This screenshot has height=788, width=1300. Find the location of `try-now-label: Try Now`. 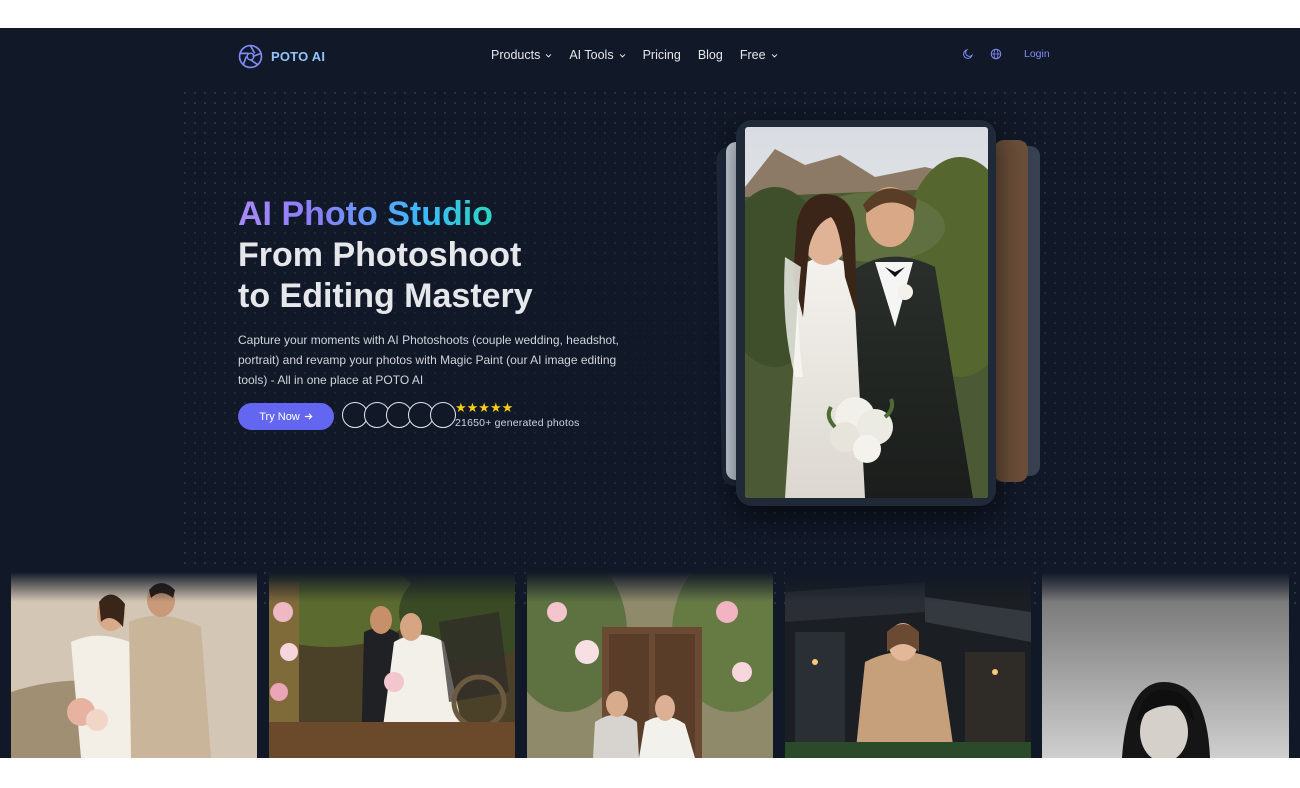

try-now-label: Try Now is located at coordinates (279, 416).